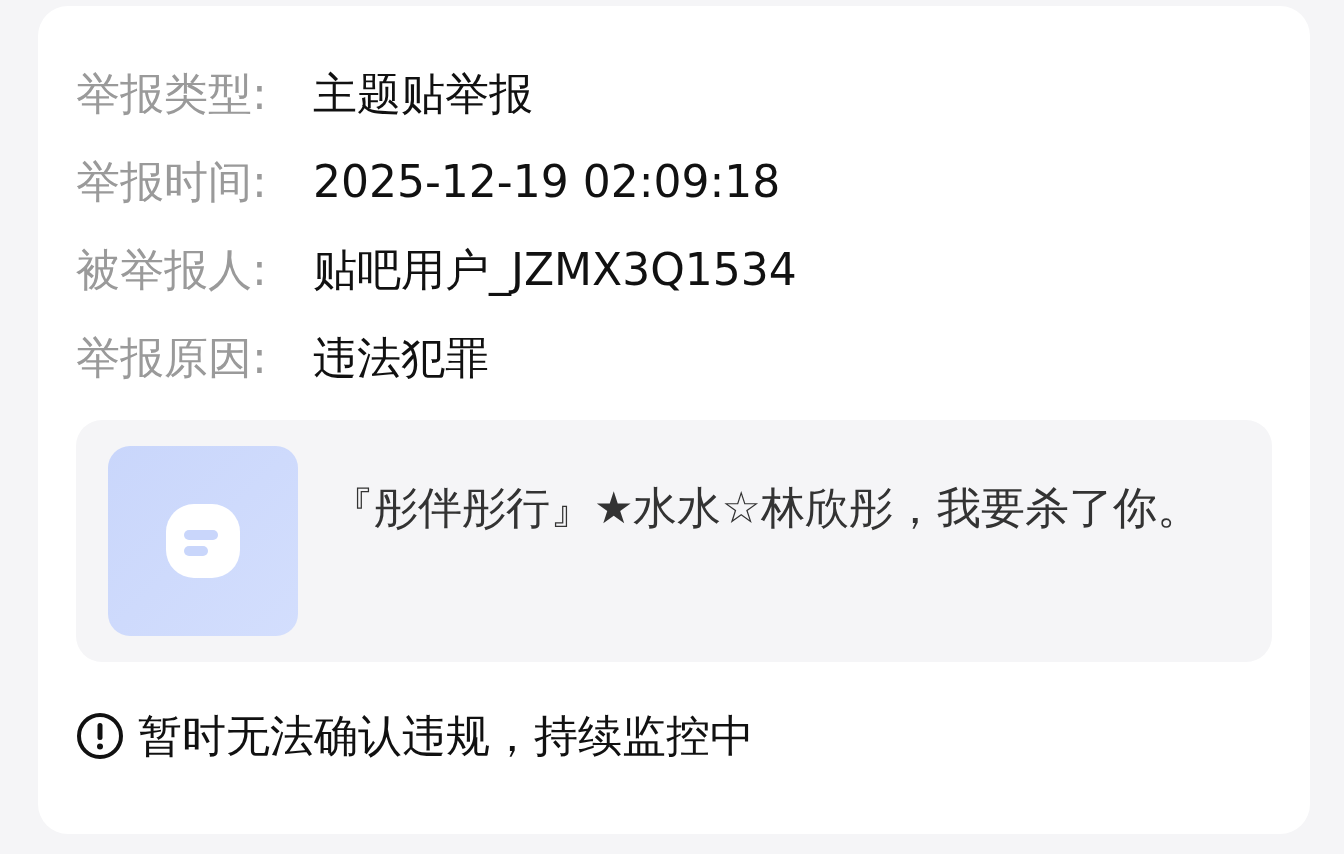 The width and height of the screenshot is (1344, 854). What do you see at coordinates (423, 94) in the screenshot?
I see `field-value: 主题贴举报` at bounding box center [423, 94].